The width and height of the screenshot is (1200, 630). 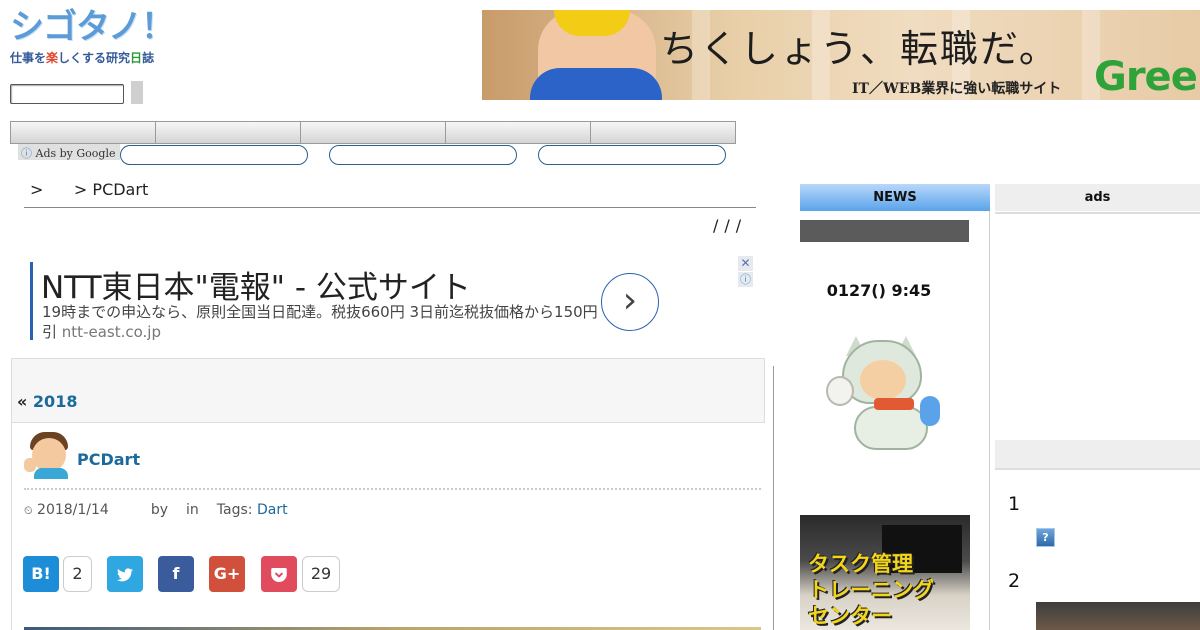 What do you see at coordinates (137, 92) in the screenshot?
I see `search-button` at bounding box center [137, 92].